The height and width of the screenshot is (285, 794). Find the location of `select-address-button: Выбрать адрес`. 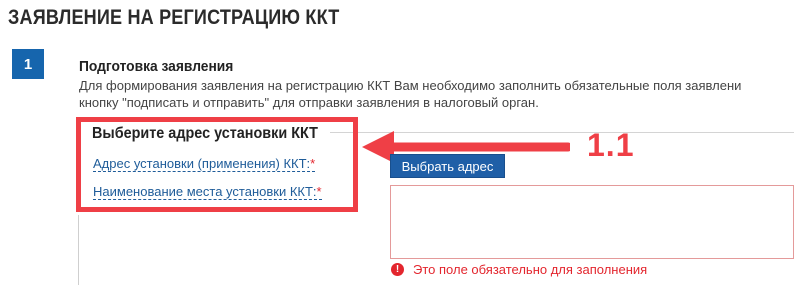

select-address-button: Выбрать адрес is located at coordinates (447, 166).